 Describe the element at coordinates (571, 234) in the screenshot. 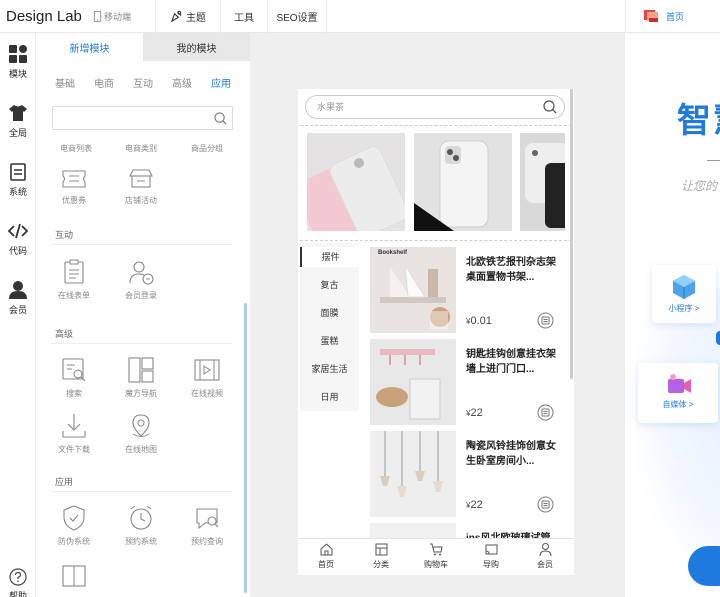

I see `phone-scrollbar` at that location.